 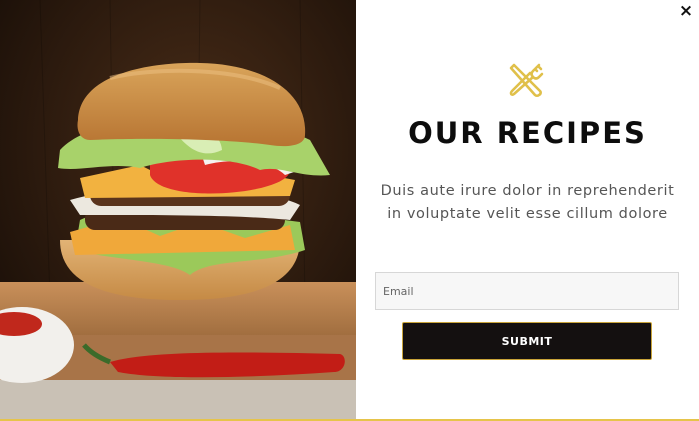 I want to click on close-button: ×, so click(x=686, y=11).